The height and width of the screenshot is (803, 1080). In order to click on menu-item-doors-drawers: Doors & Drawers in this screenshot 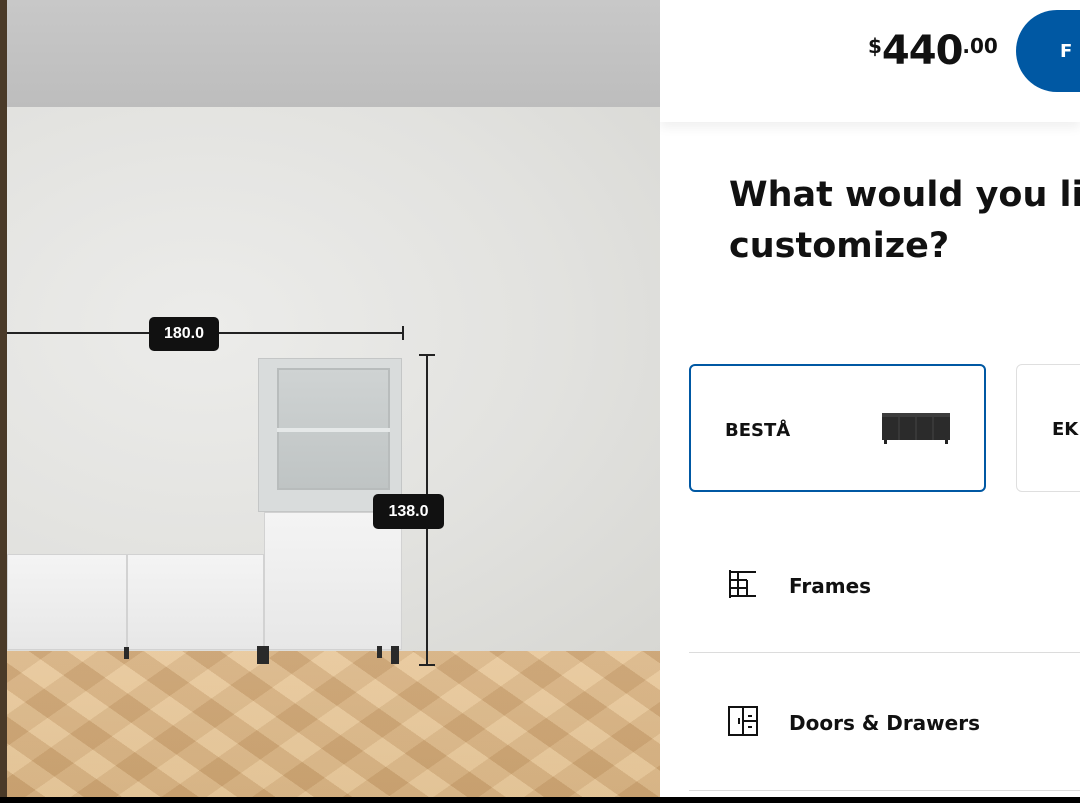, I will do `click(884, 722)`.